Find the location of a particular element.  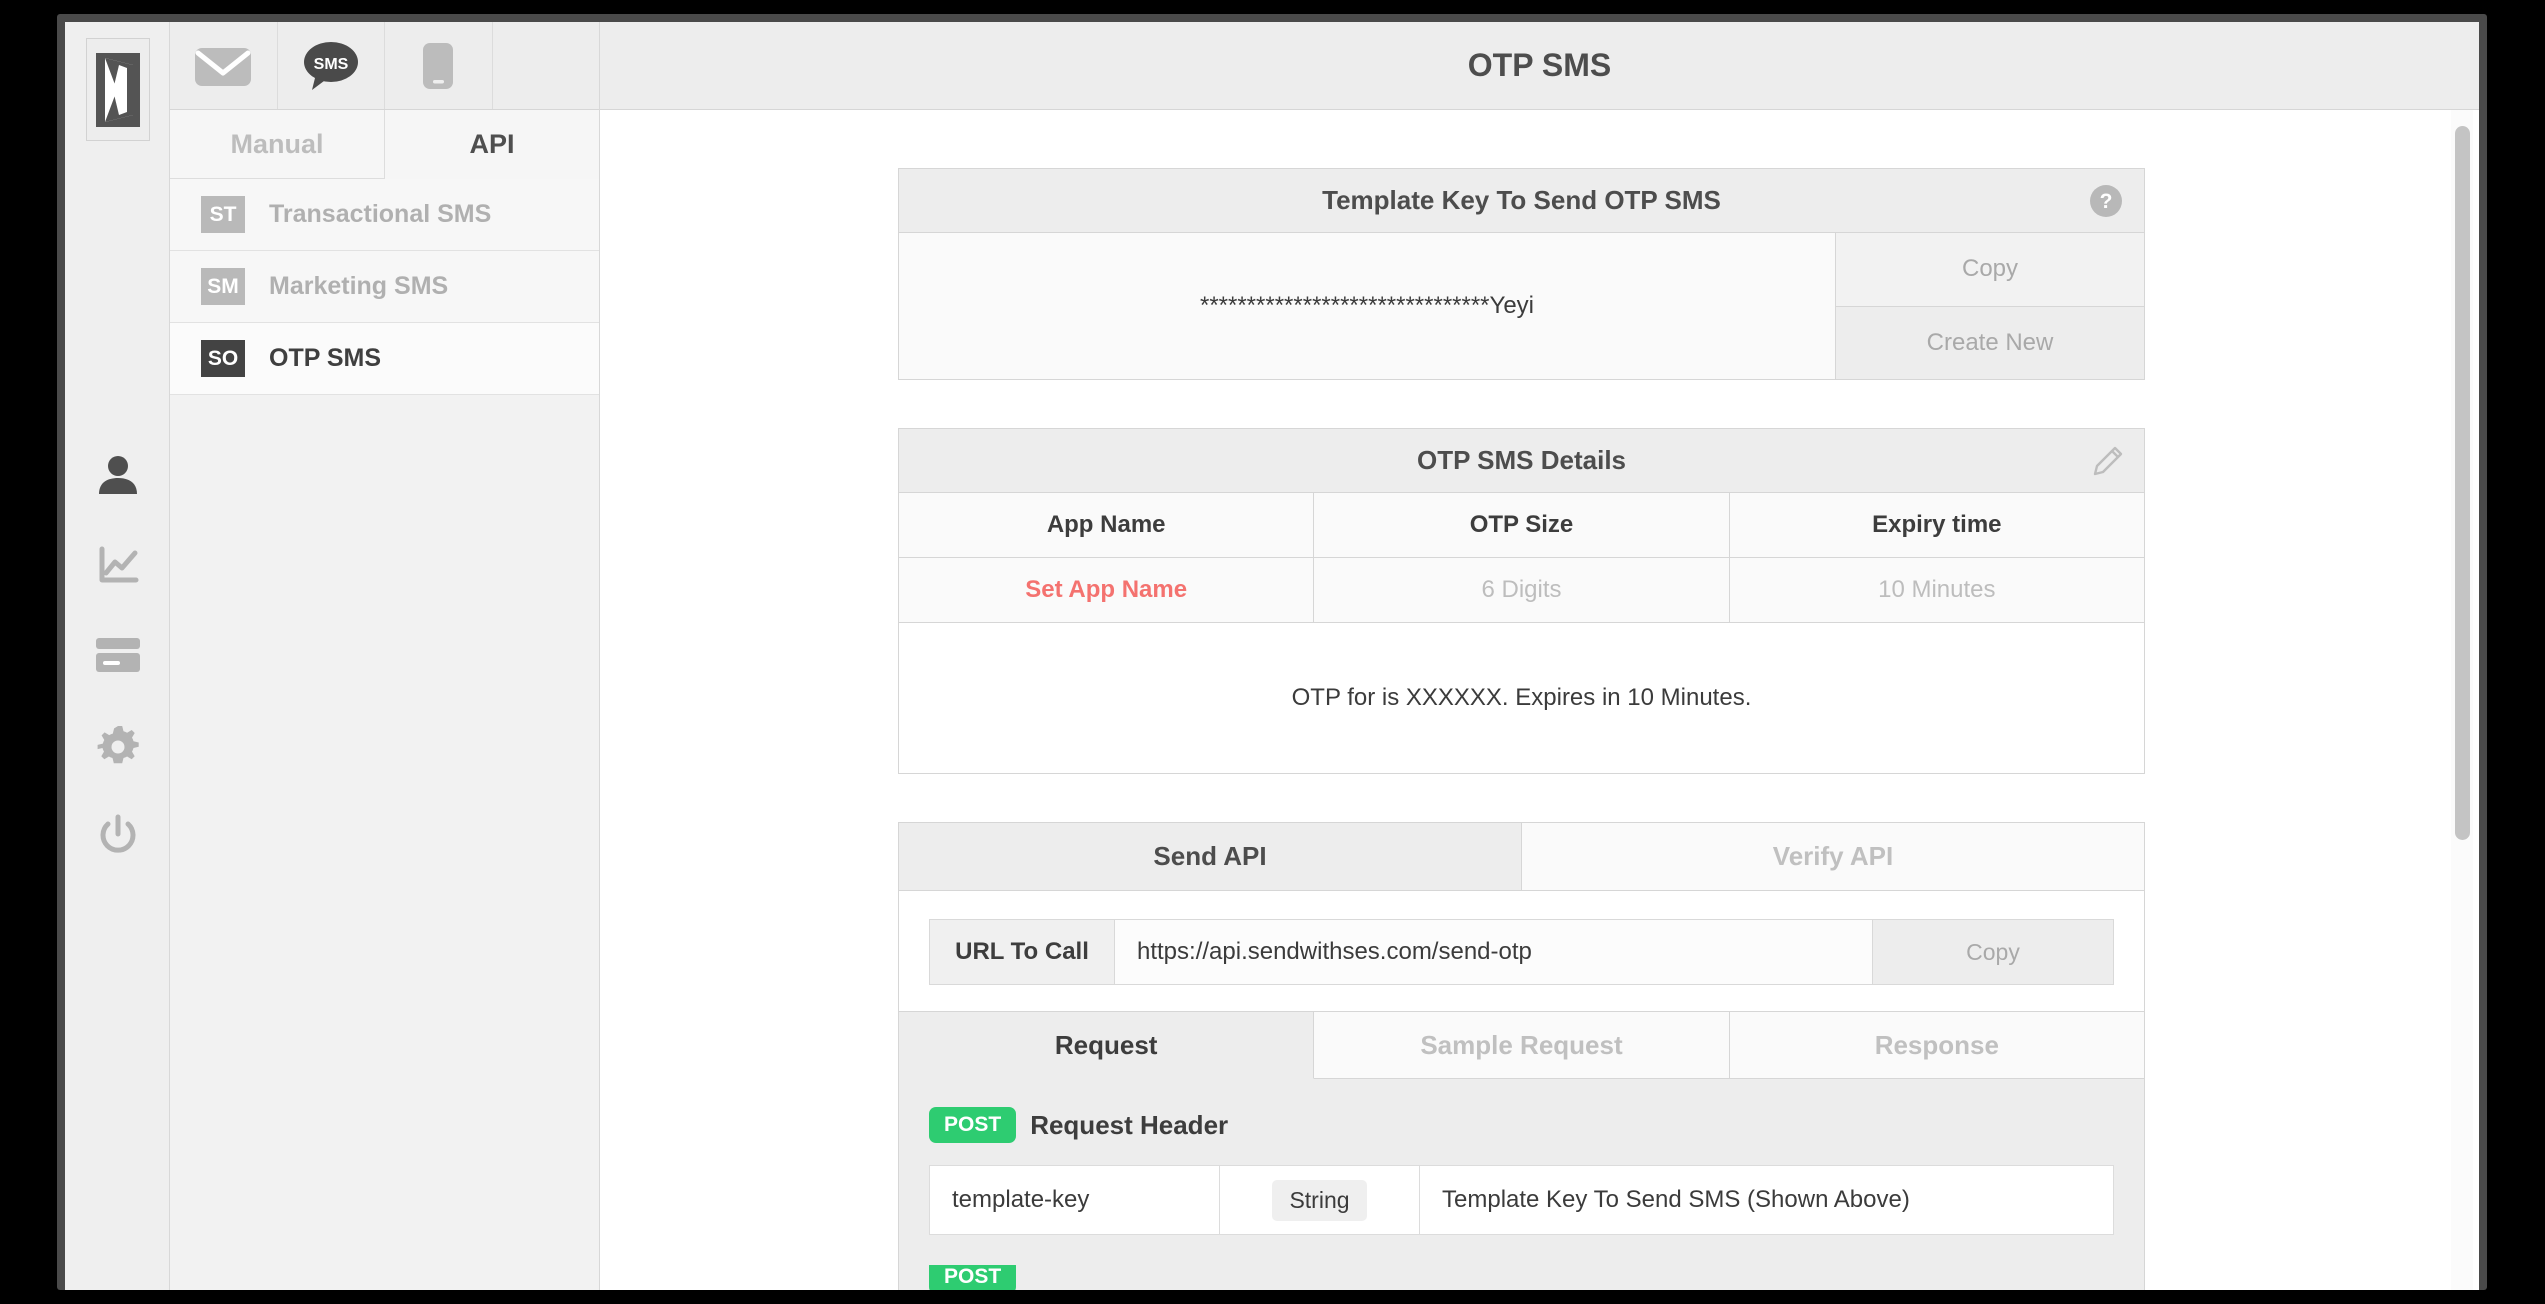

analytics-chart-icon is located at coordinates (117, 565).